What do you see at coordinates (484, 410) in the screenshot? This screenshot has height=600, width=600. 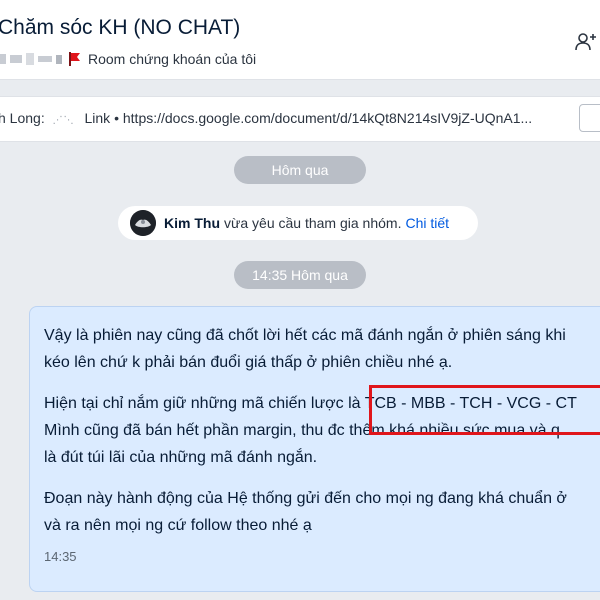 I see `highlight-annotation-box` at bounding box center [484, 410].